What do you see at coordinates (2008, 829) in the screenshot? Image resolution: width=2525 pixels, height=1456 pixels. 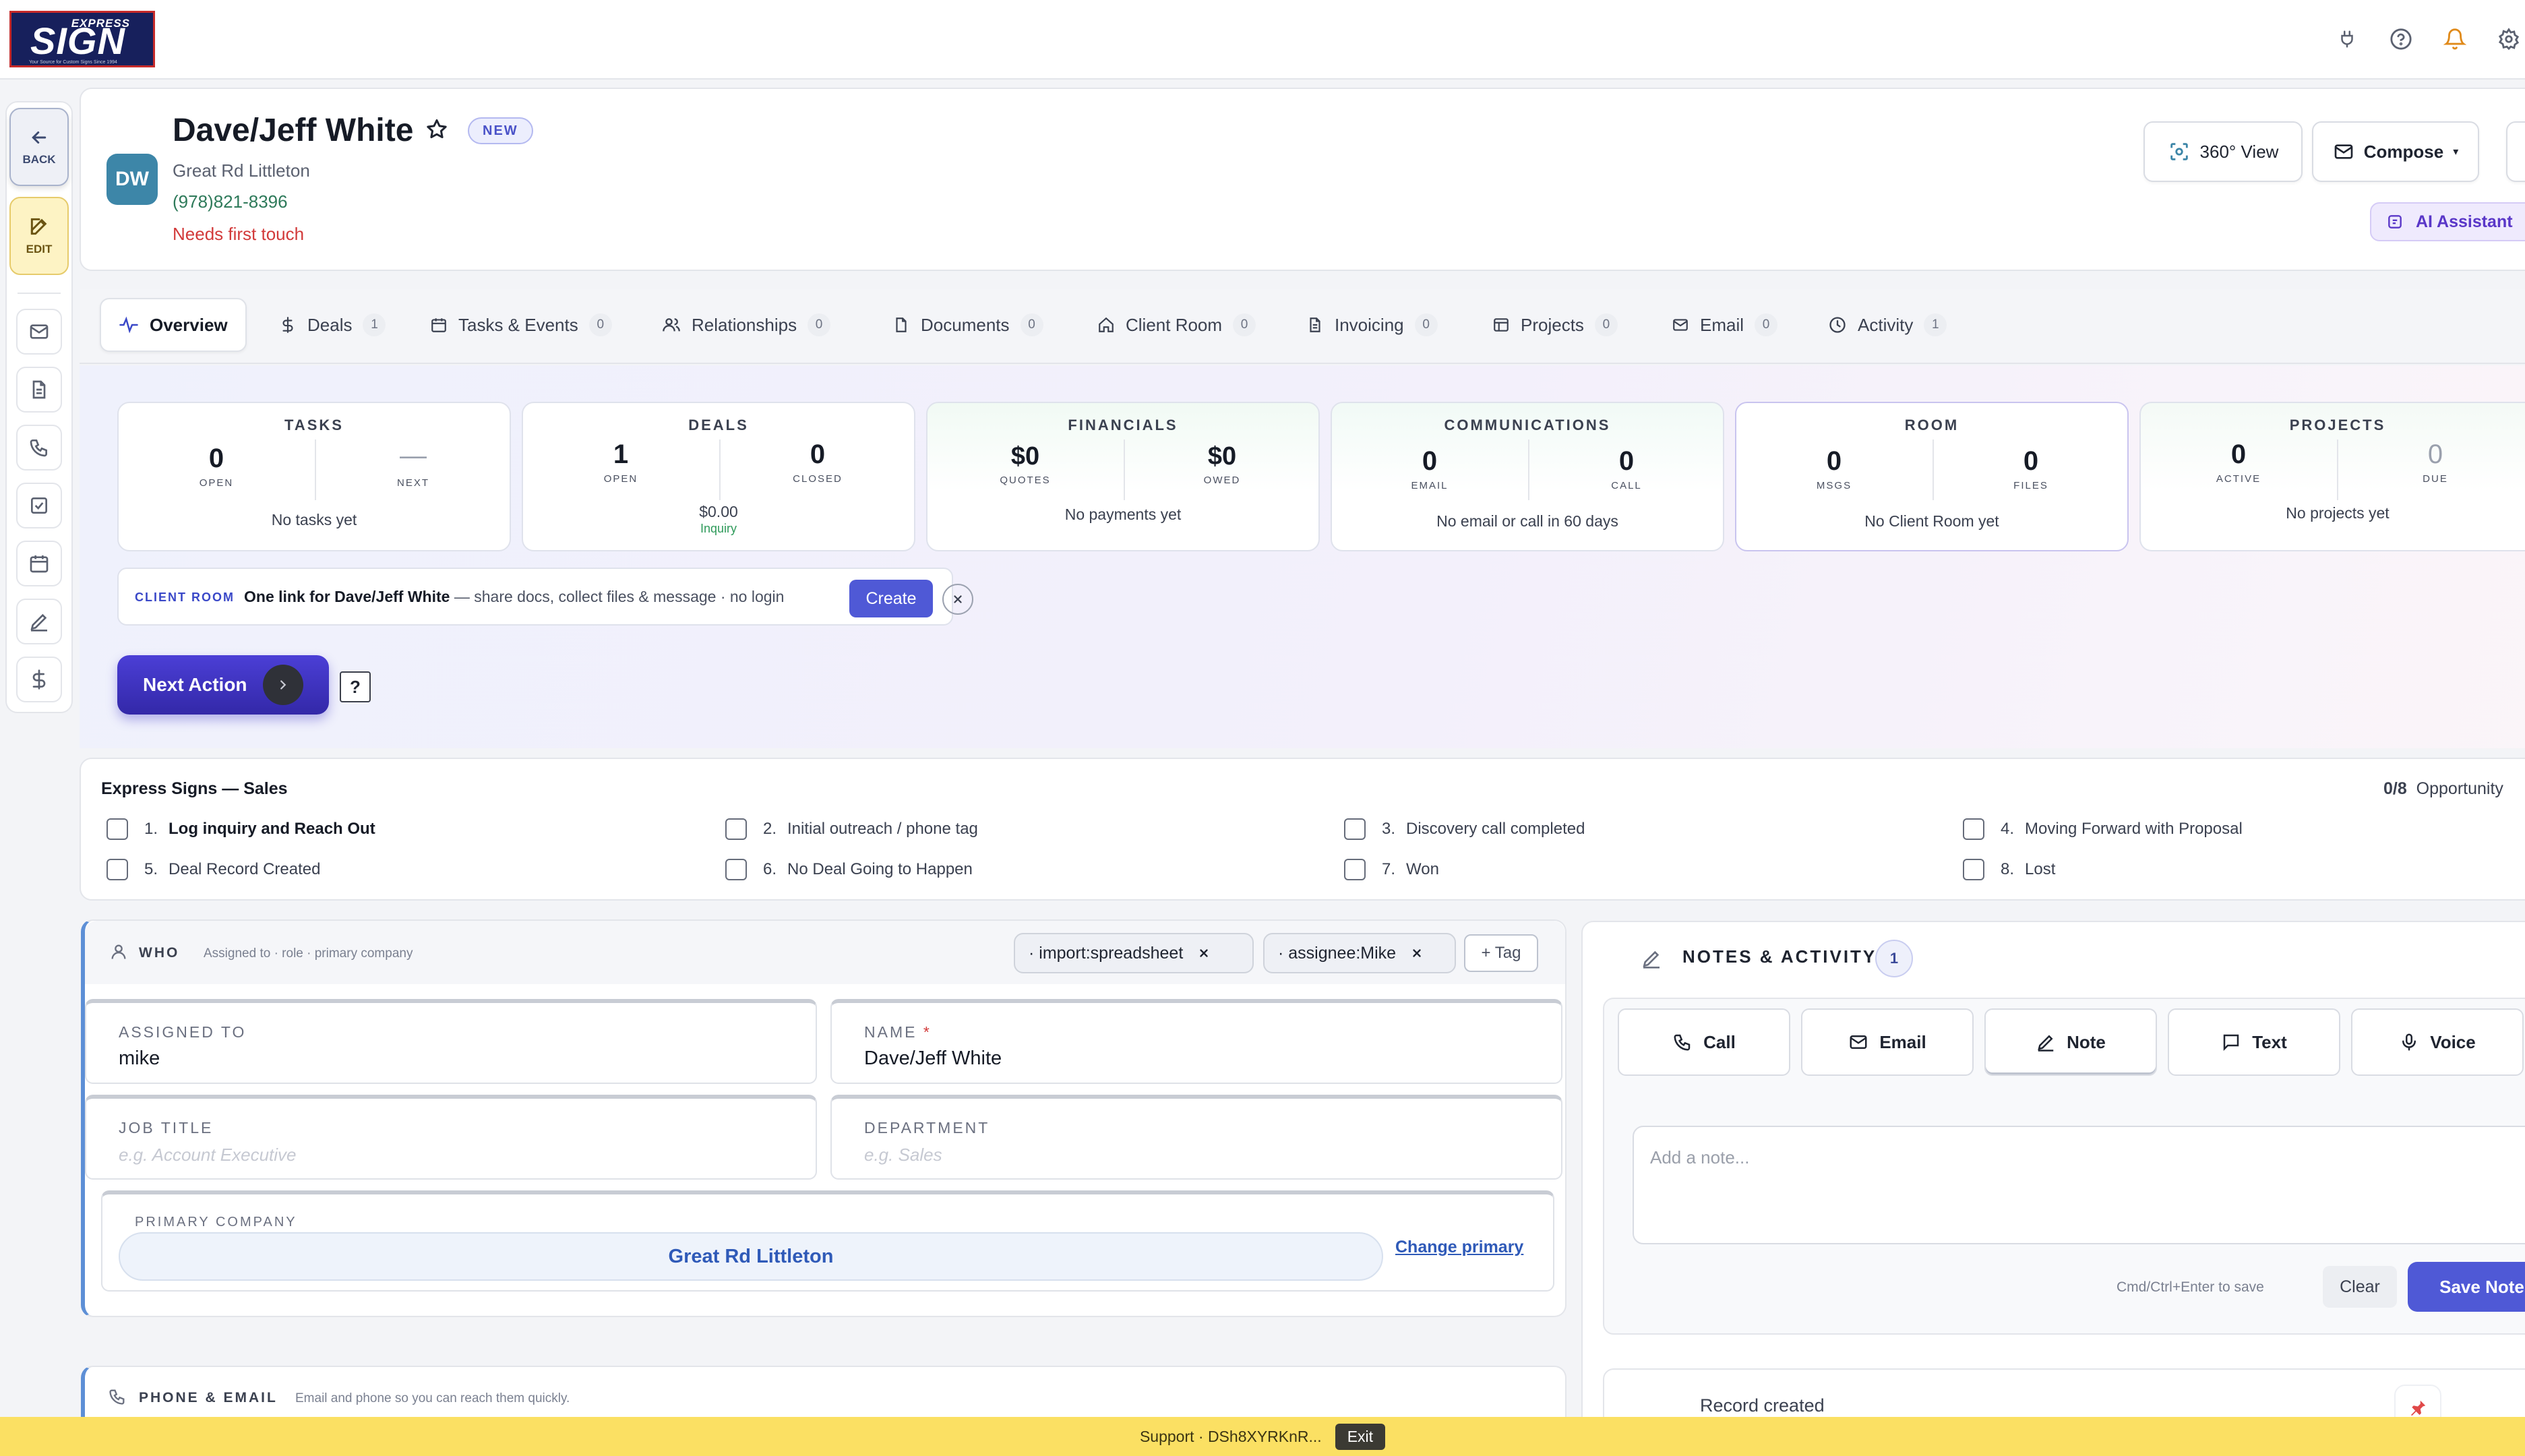 I see `stage-num: 4.` at bounding box center [2008, 829].